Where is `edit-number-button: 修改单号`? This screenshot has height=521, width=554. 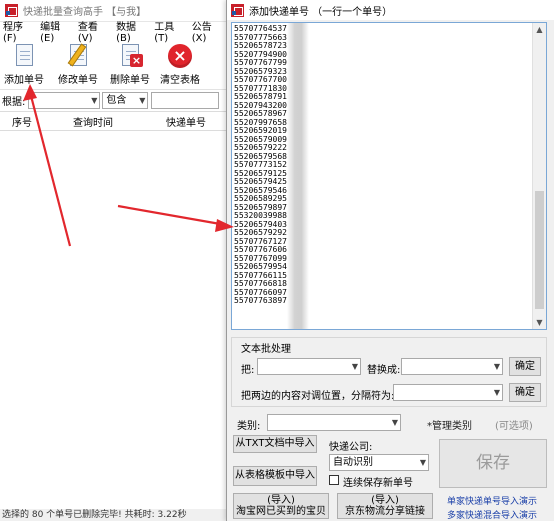 edit-number-button: 修改单号 is located at coordinates (78, 64).